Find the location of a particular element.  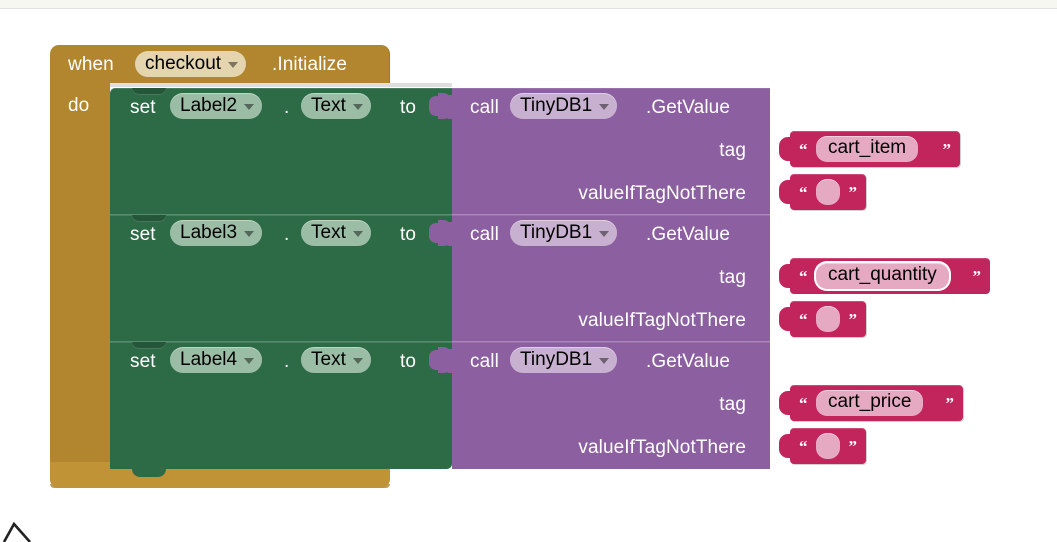

event-block-mouth-shadow is located at coordinates (281, 85).